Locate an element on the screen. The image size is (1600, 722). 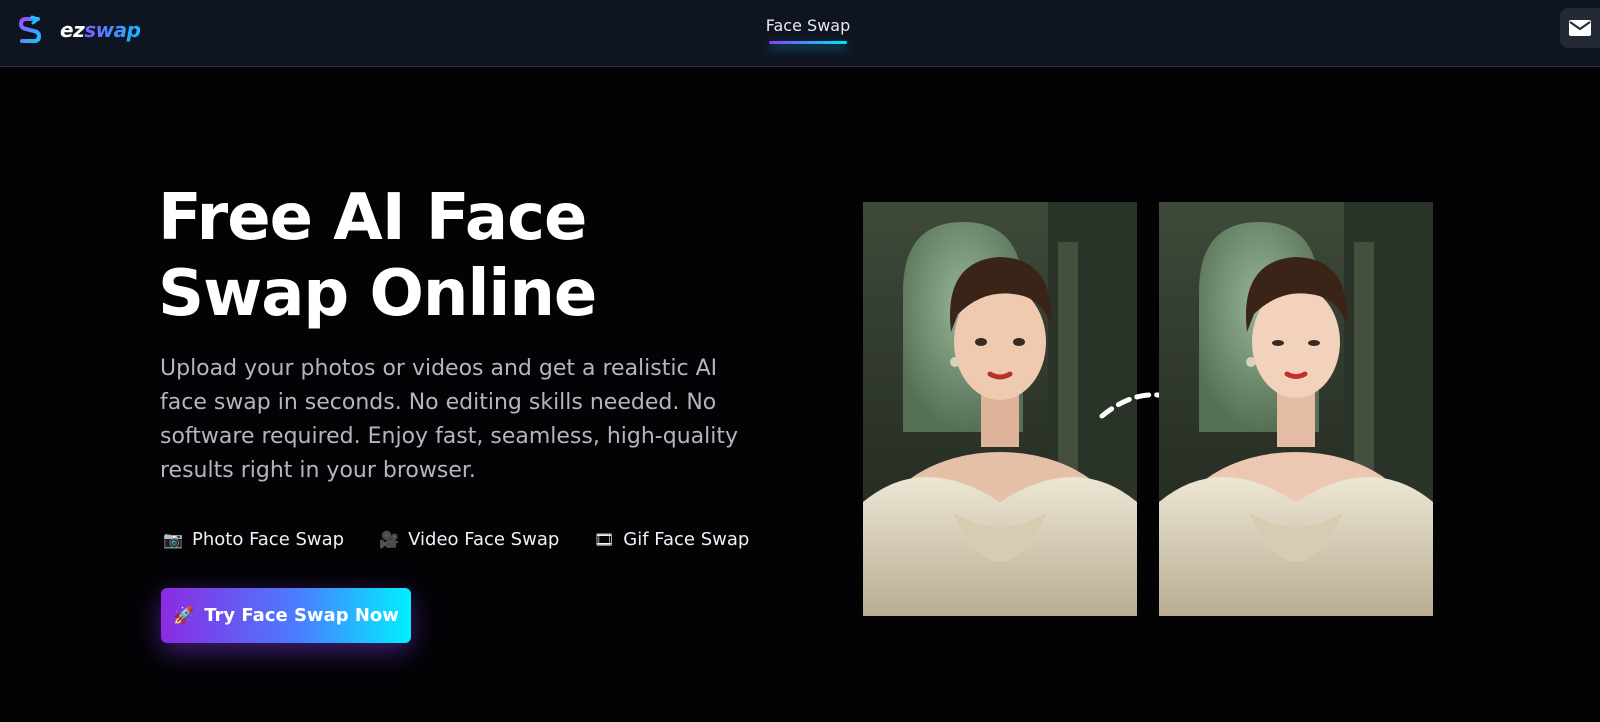
feature-gif-face-swap: 🎞 Gif Face Swap is located at coordinates (671, 539).